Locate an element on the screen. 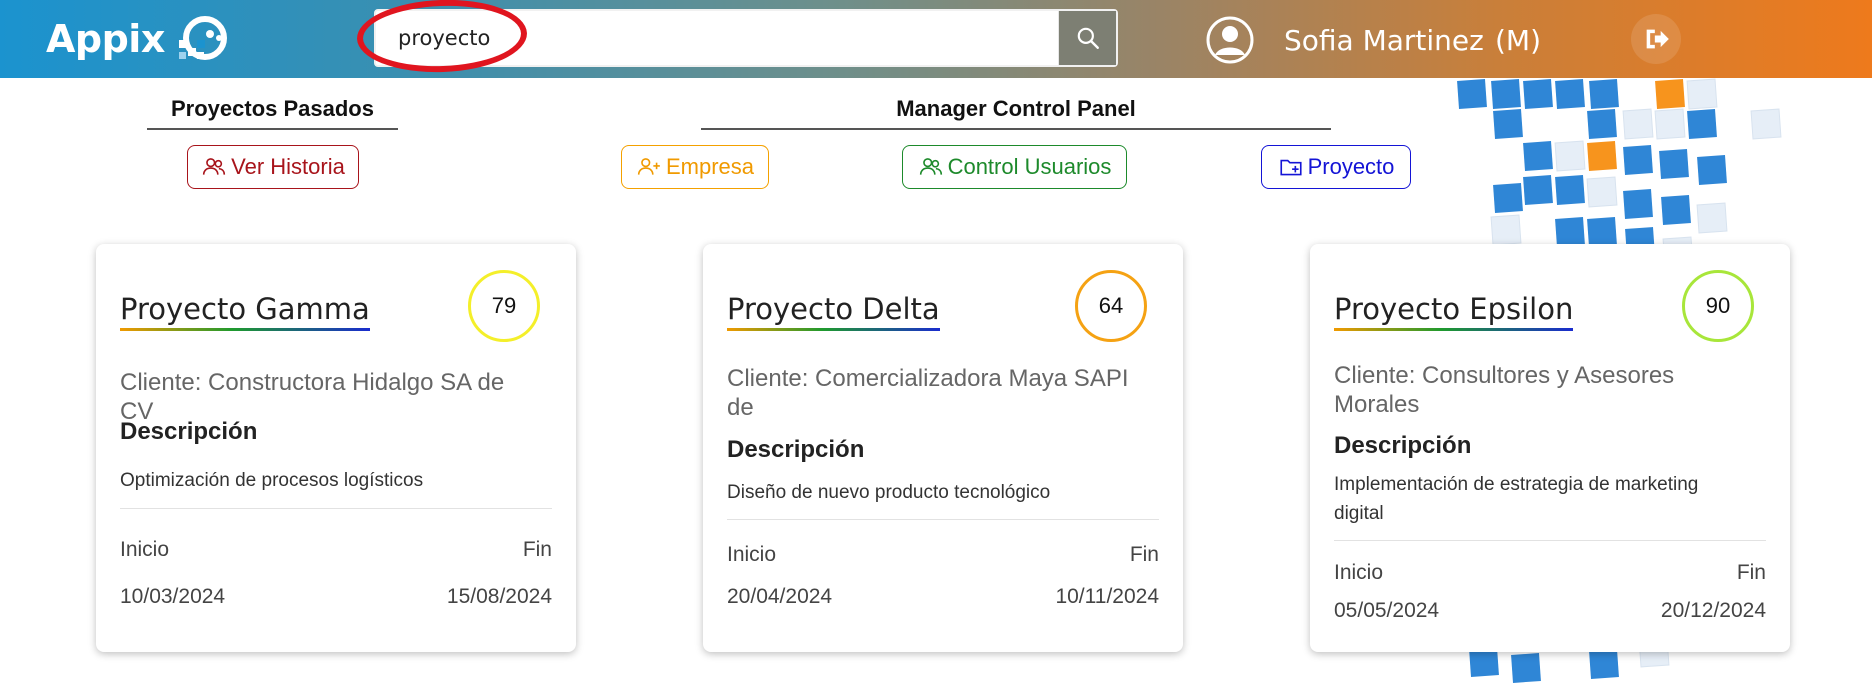  project-score: 90 is located at coordinates (1718, 306).